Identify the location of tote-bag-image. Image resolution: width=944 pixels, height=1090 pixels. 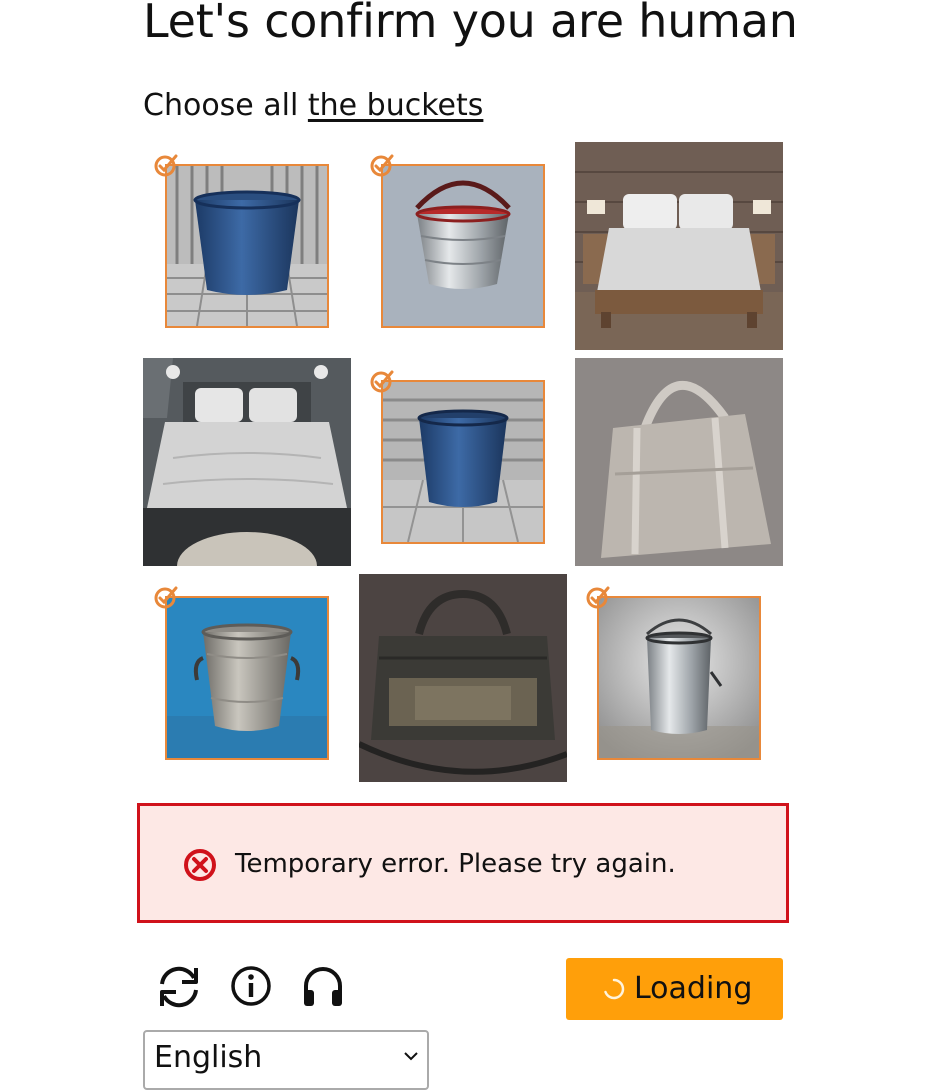
(679, 462).